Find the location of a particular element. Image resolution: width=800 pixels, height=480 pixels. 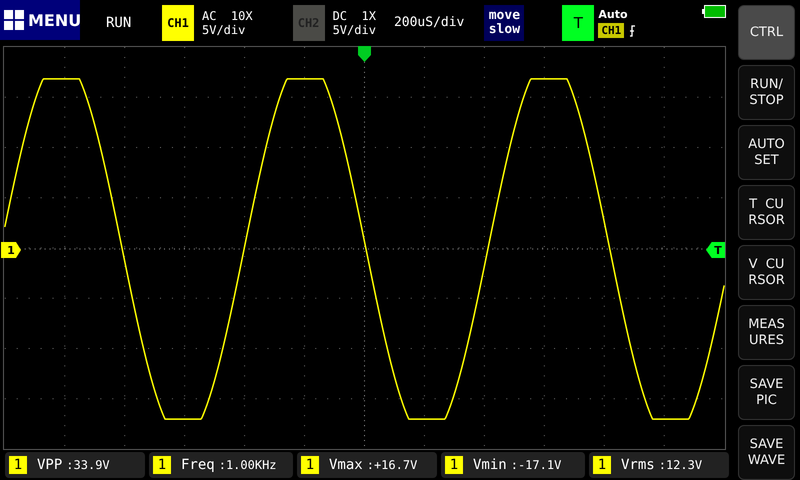

channel-coupling: DC 1X is located at coordinates (354, 15).